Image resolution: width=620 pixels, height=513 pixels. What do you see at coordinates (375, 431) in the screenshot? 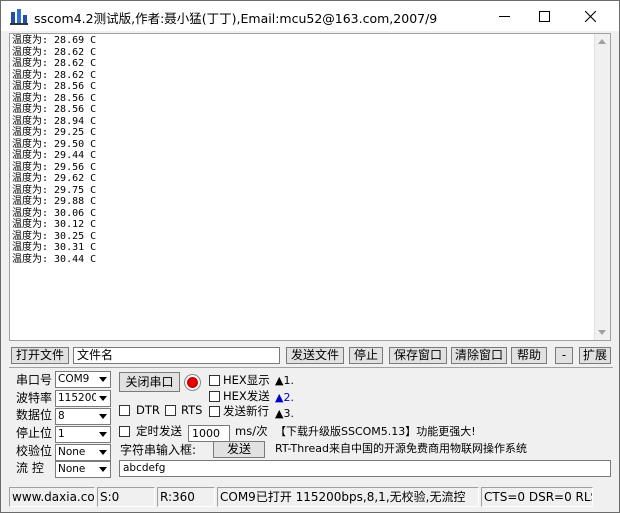
I see `download-link: 【下载升级版SSCOM5.13】功能更强大!` at bounding box center [375, 431].